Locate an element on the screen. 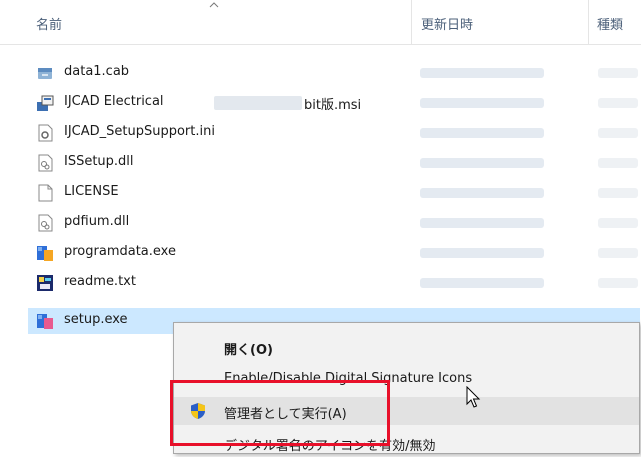  file-row: ISSetup.dll is located at coordinates (333, 163).